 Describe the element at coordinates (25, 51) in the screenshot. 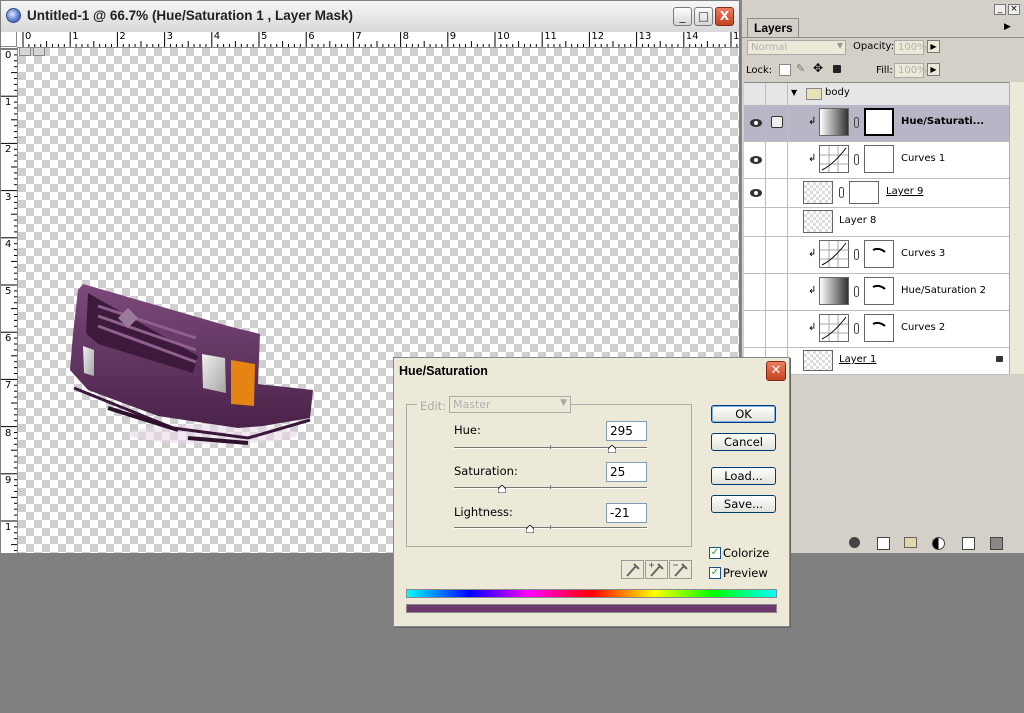

I see `quick-mask-icon` at that location.